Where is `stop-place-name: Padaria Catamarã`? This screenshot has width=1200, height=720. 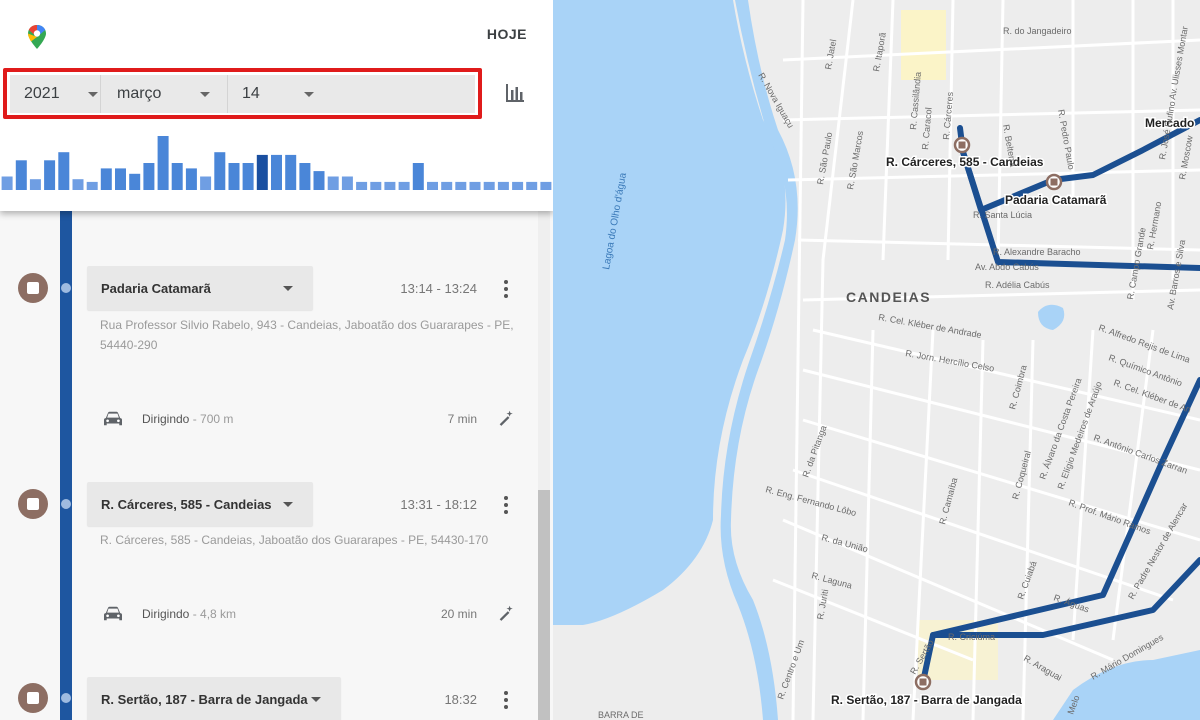
stop-place-name: Padaria Catamarã is located at coordinates (156, 288).